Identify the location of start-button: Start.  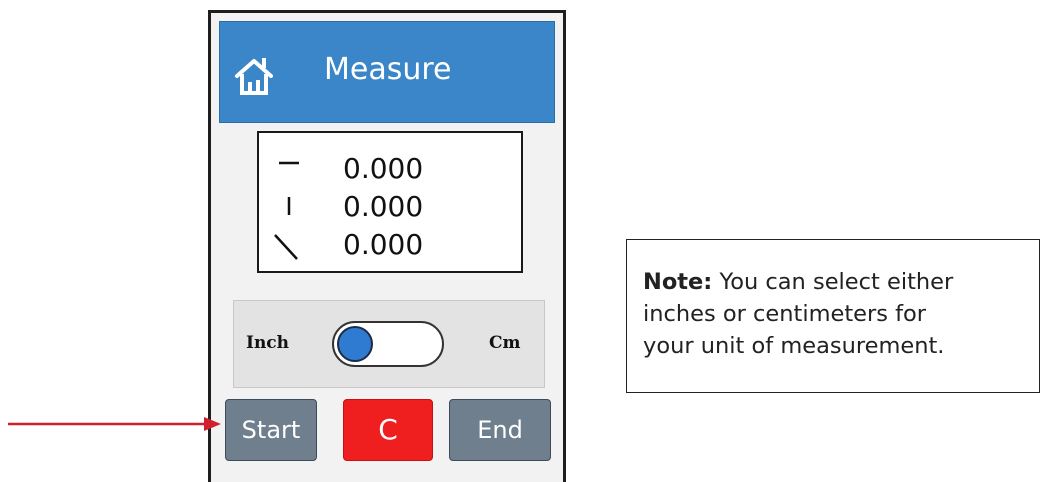
(271, 430).